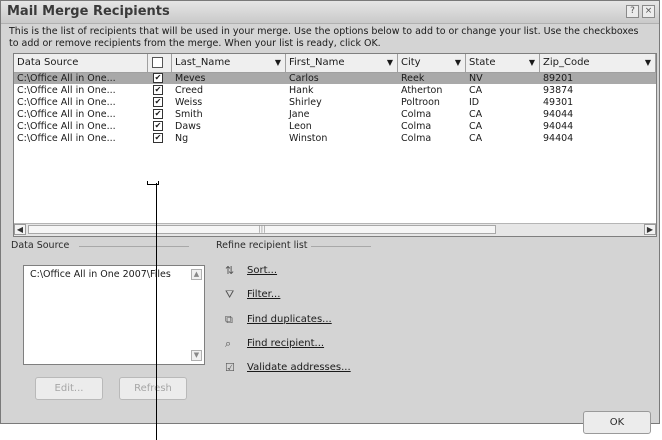 The height and width of the screenshot is (440, 662). What do you see at coordinates (153, 183) in the screenshot?
I see `callout-bracket` at bounding box center [153, 183].